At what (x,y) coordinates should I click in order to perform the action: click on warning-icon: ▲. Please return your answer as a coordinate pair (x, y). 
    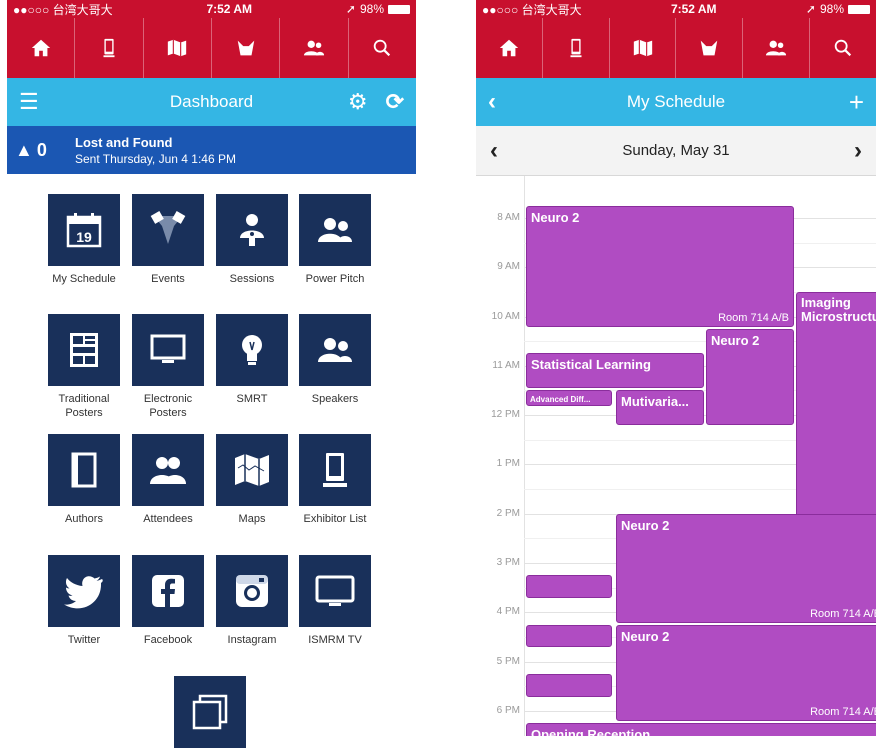
    Looking at the image, I should click on (24, 149).